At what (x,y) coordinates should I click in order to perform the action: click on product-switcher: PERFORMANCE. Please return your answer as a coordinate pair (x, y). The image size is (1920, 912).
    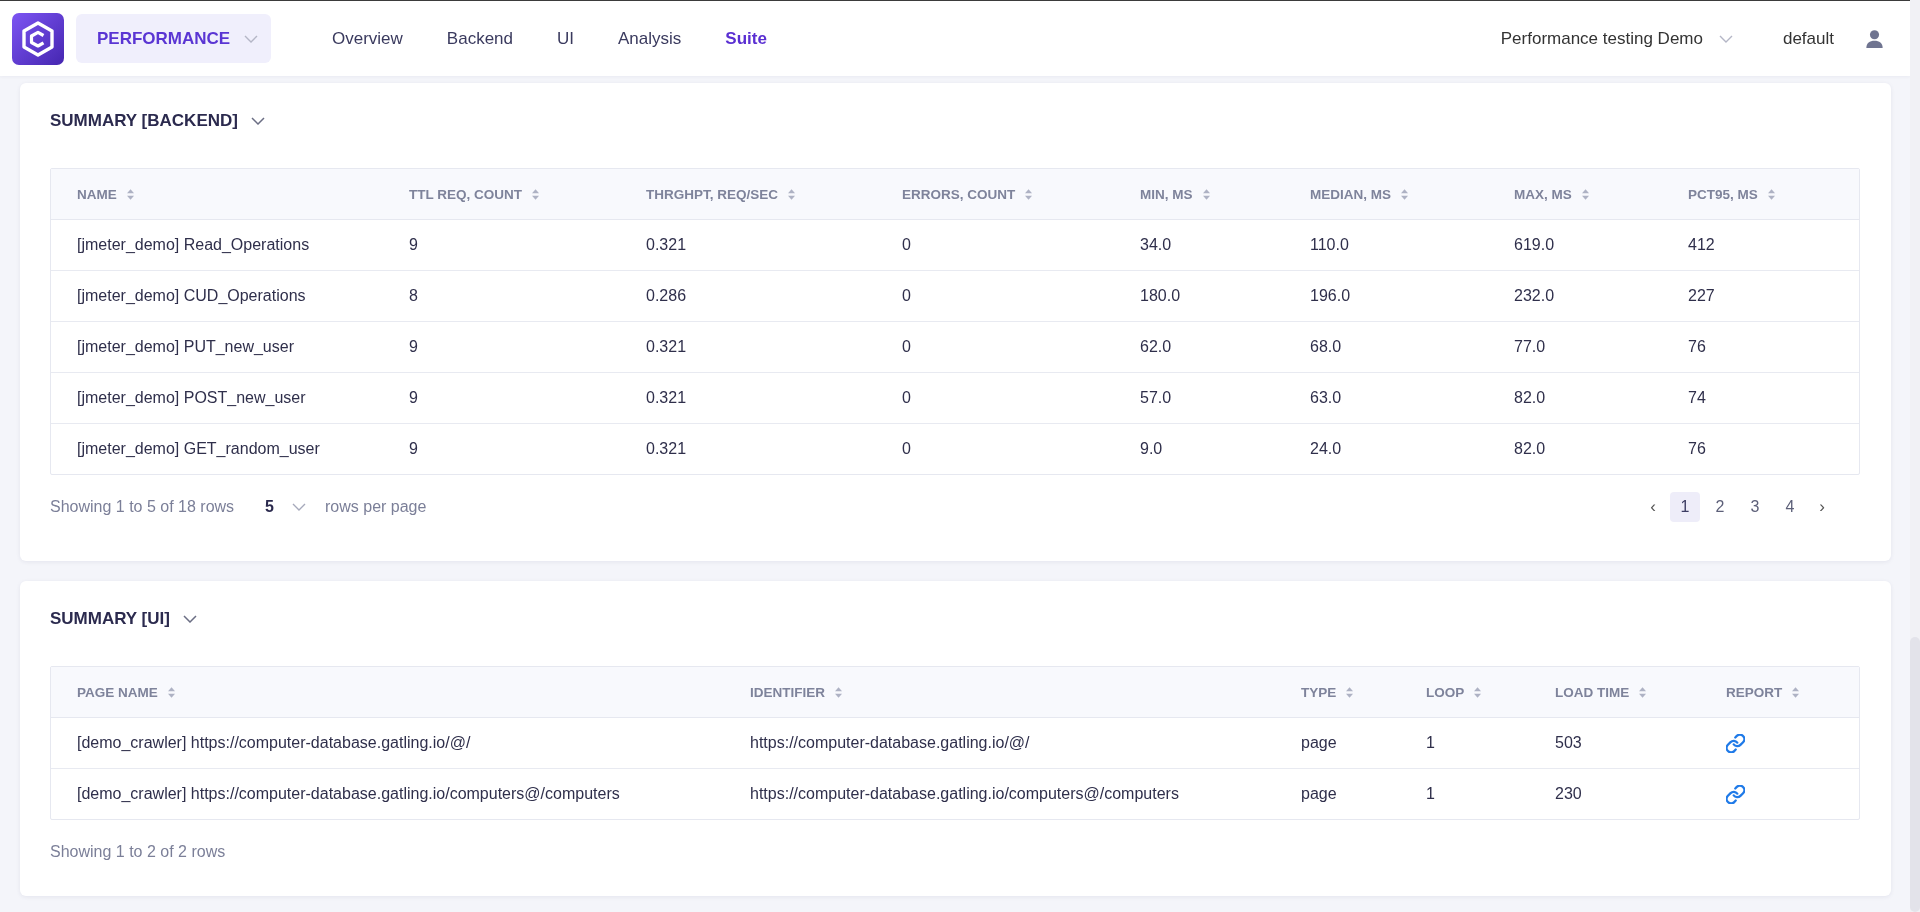
    Looking at the image, I should click on (173, 38).